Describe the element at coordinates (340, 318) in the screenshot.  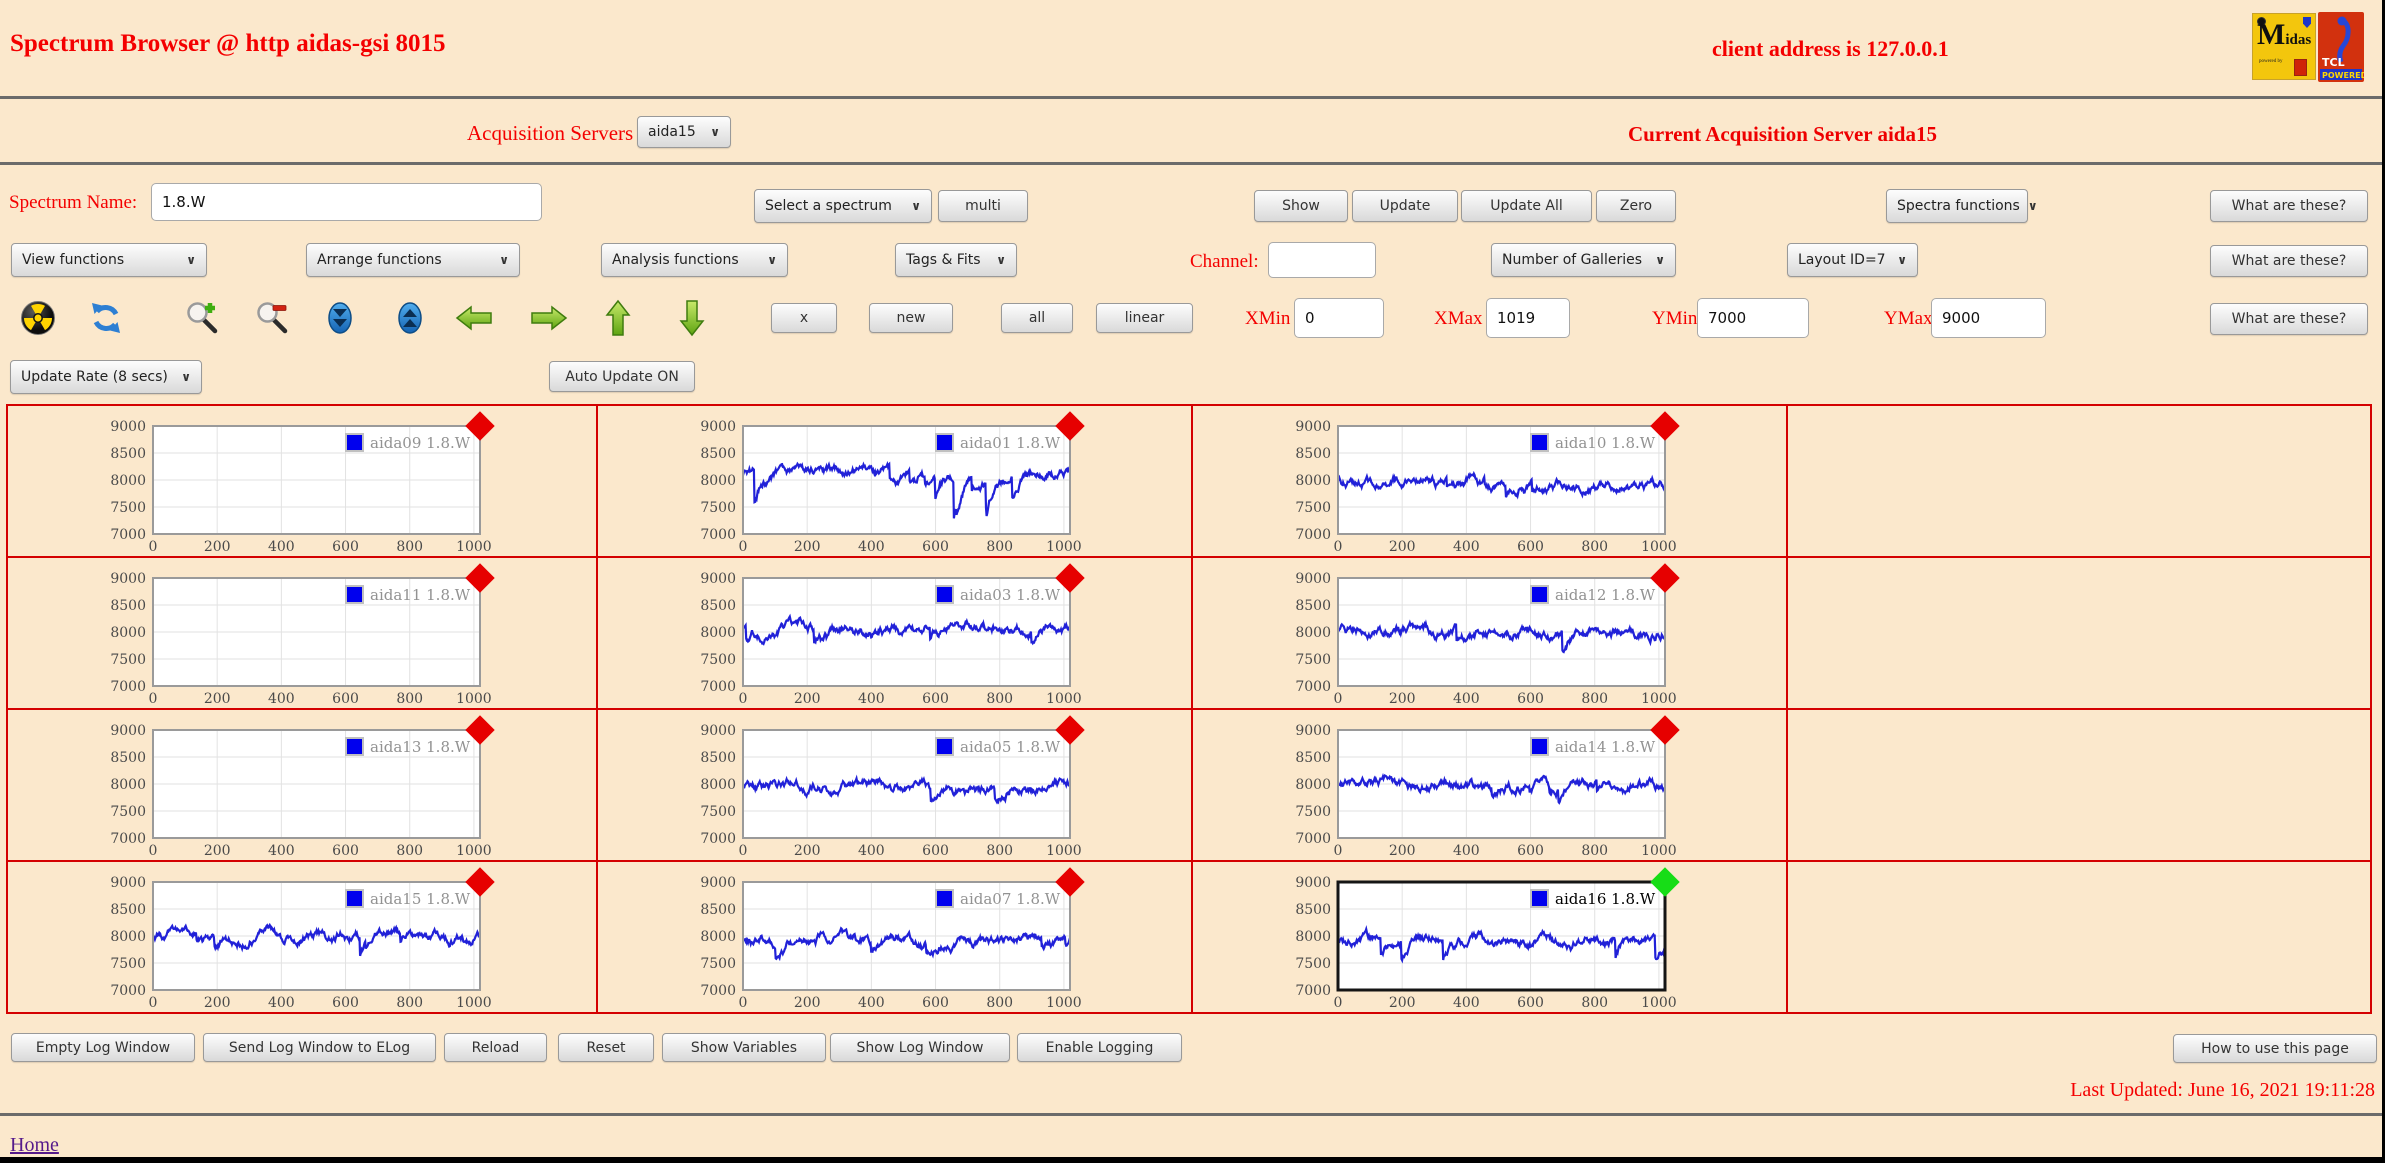
I see `scroll-down-icon` at that location.